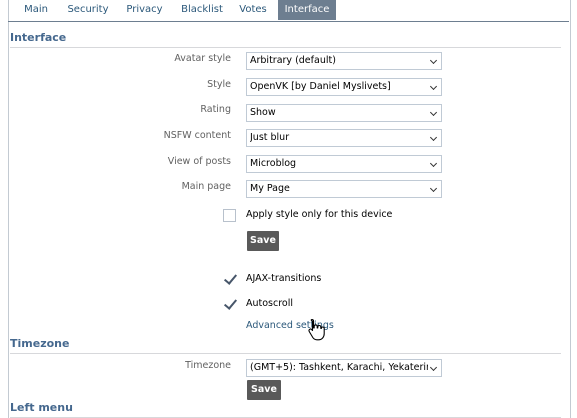 The height and width of the screenshot is (418, 577). I want to click on avatar-style-value: Arbitrary (default), so click(293, 60).